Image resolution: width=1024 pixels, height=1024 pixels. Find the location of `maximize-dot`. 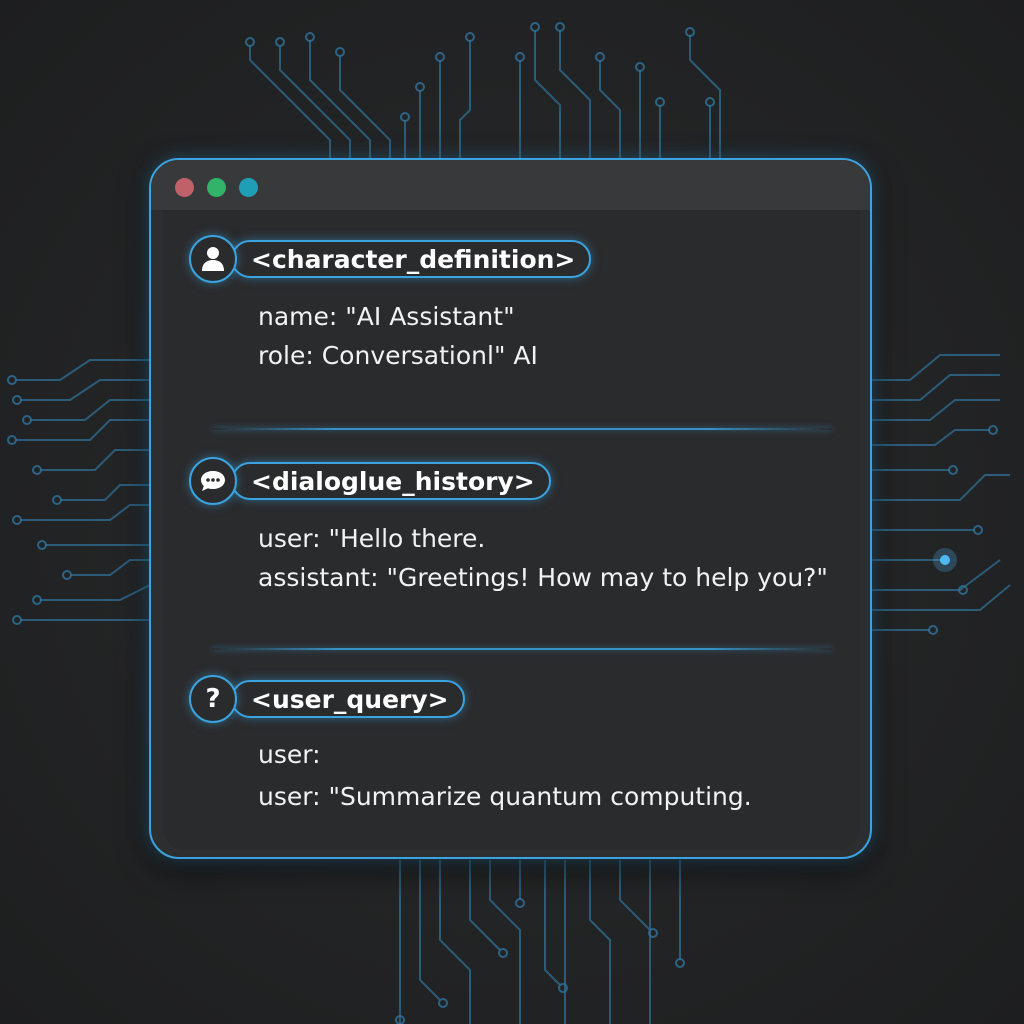

maximize-dot is located at coordinates (216, 187).